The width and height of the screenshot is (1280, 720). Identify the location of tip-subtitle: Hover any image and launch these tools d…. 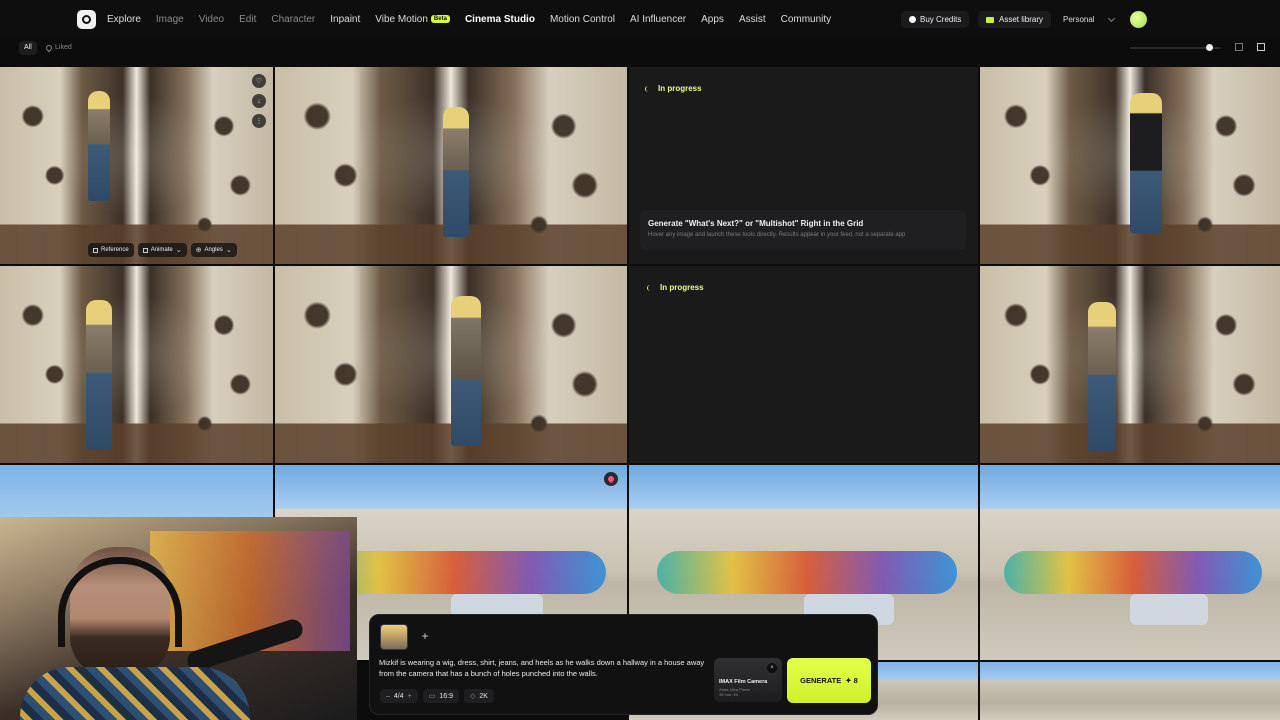
(777, 235).